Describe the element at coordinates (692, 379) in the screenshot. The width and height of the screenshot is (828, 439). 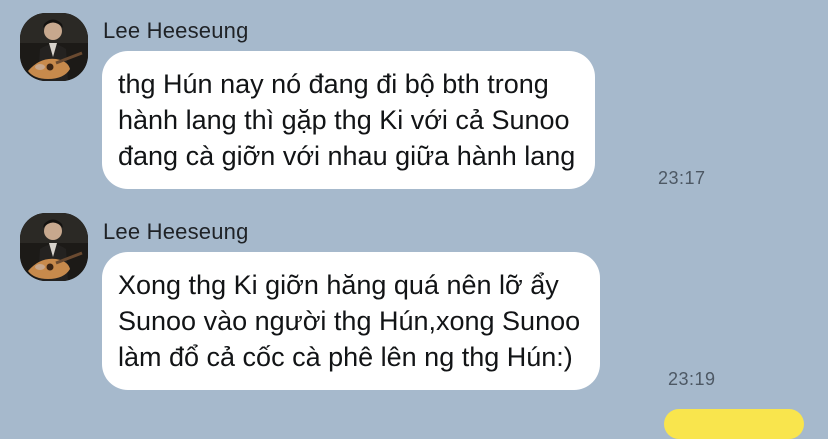
I see `message-timestamp: 23:19` at that location.